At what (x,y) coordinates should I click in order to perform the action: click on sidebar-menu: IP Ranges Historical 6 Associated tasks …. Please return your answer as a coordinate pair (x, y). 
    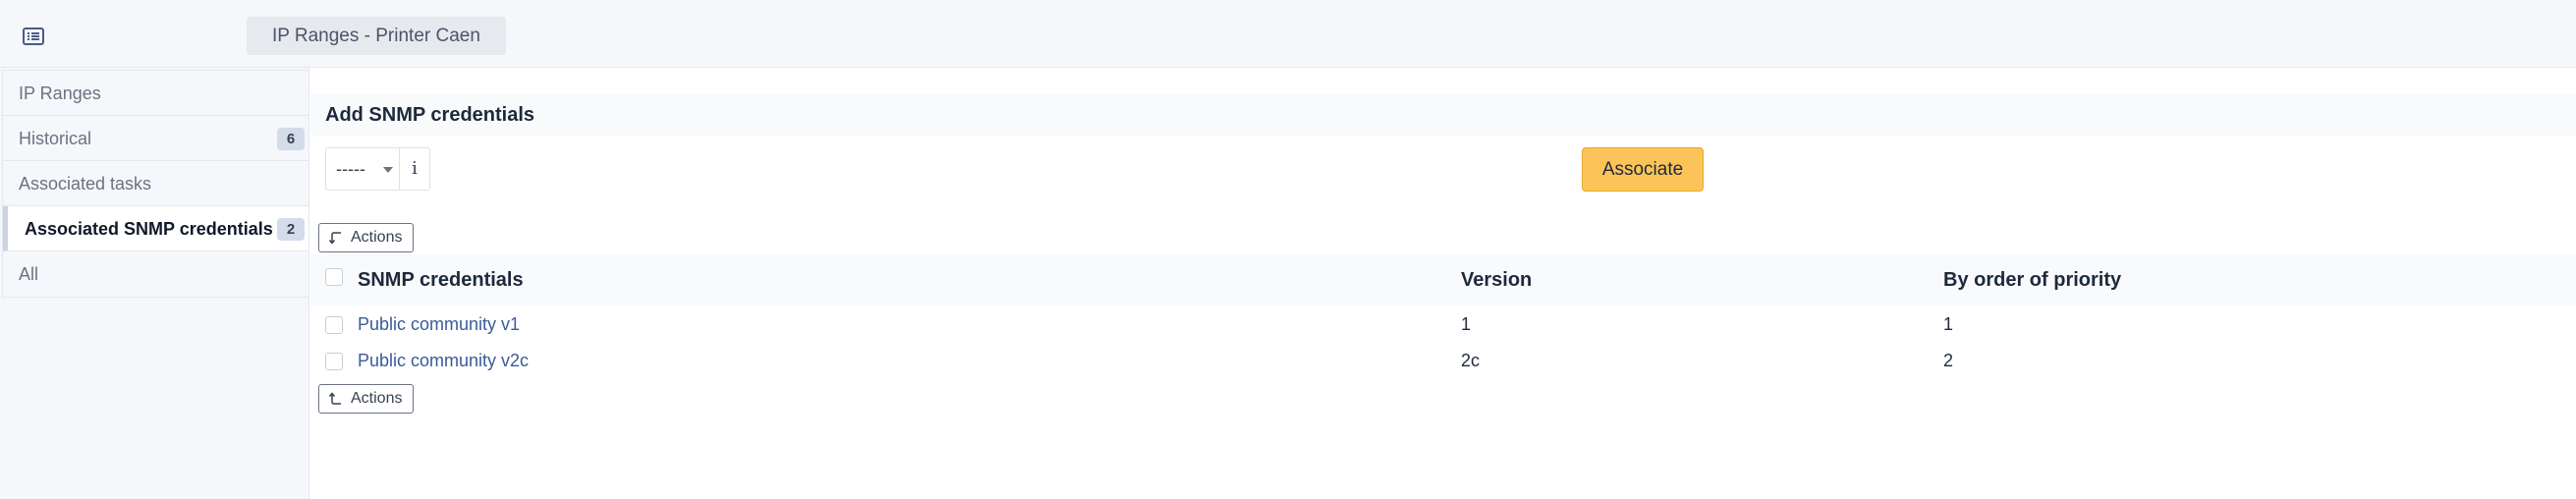
    Looking at the image, I should click on (155, 184).